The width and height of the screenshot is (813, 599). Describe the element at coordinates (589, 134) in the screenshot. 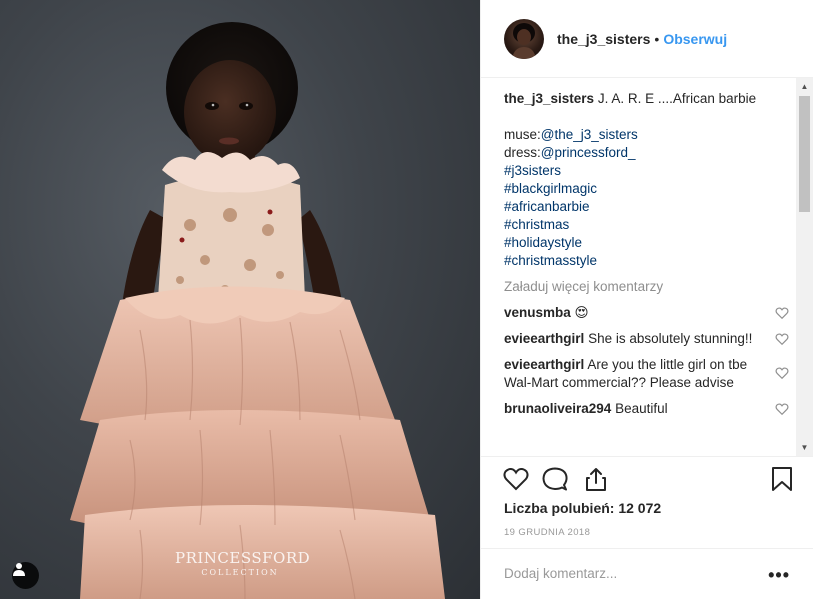

I see `muse-link: @the_j3_sisters` at that location.